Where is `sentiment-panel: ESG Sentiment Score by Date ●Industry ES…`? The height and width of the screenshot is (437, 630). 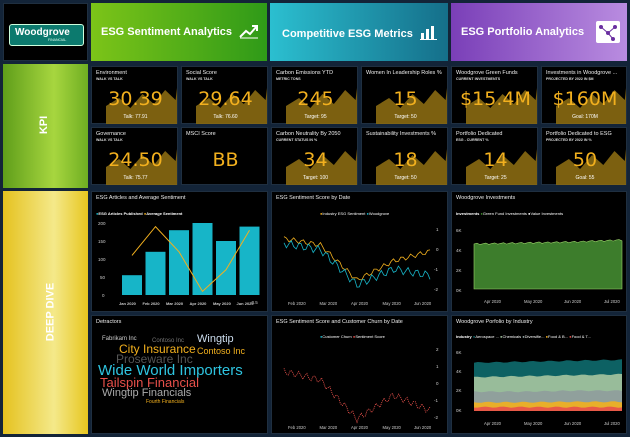
sentiment-panel: ESG Sentiment Score by Date ●Industry ES… is located at coordinates (359, 251).